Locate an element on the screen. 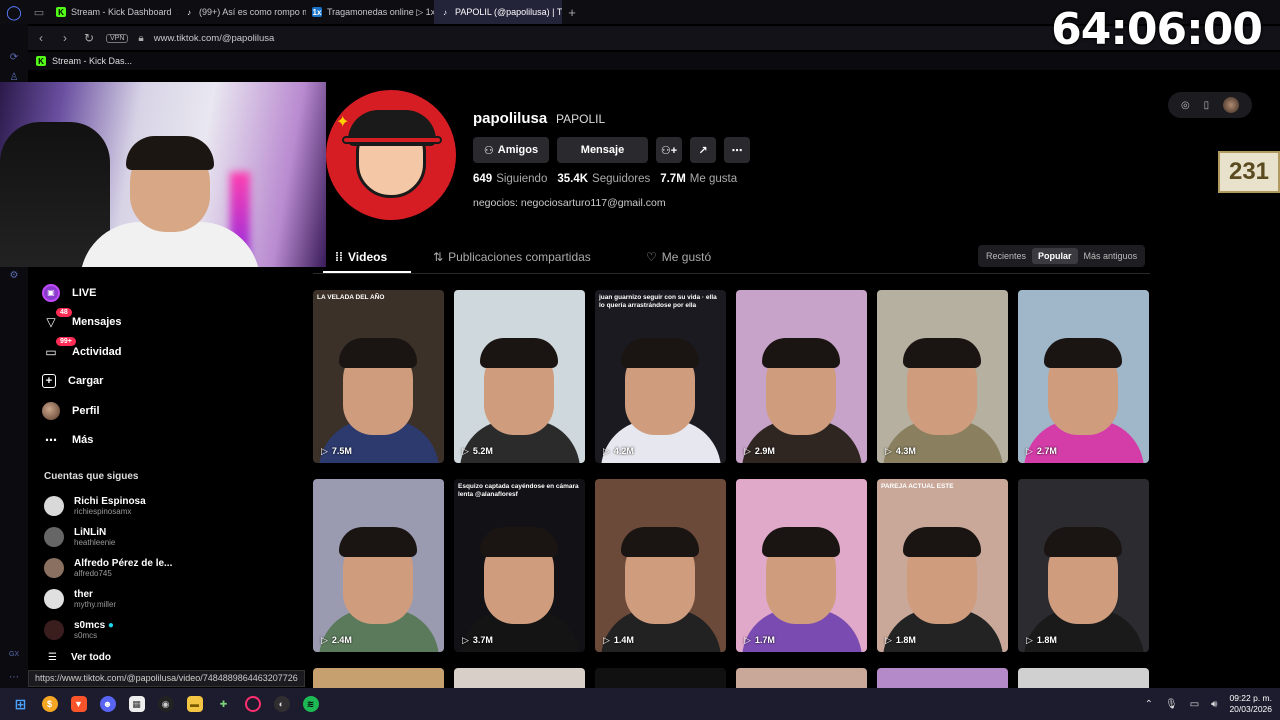  video-thumbnail: ▷ 1.4M is located at coordinates (660, 565).